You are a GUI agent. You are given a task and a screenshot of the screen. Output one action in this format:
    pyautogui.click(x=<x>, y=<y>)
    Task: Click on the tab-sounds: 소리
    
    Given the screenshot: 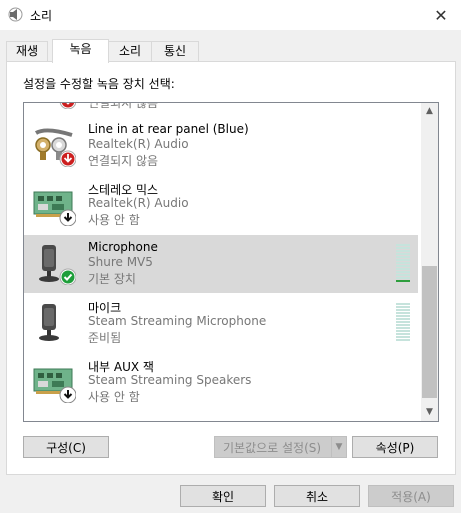 What is the action you would take?
    pyautogui.click(x=130, y=51)
    